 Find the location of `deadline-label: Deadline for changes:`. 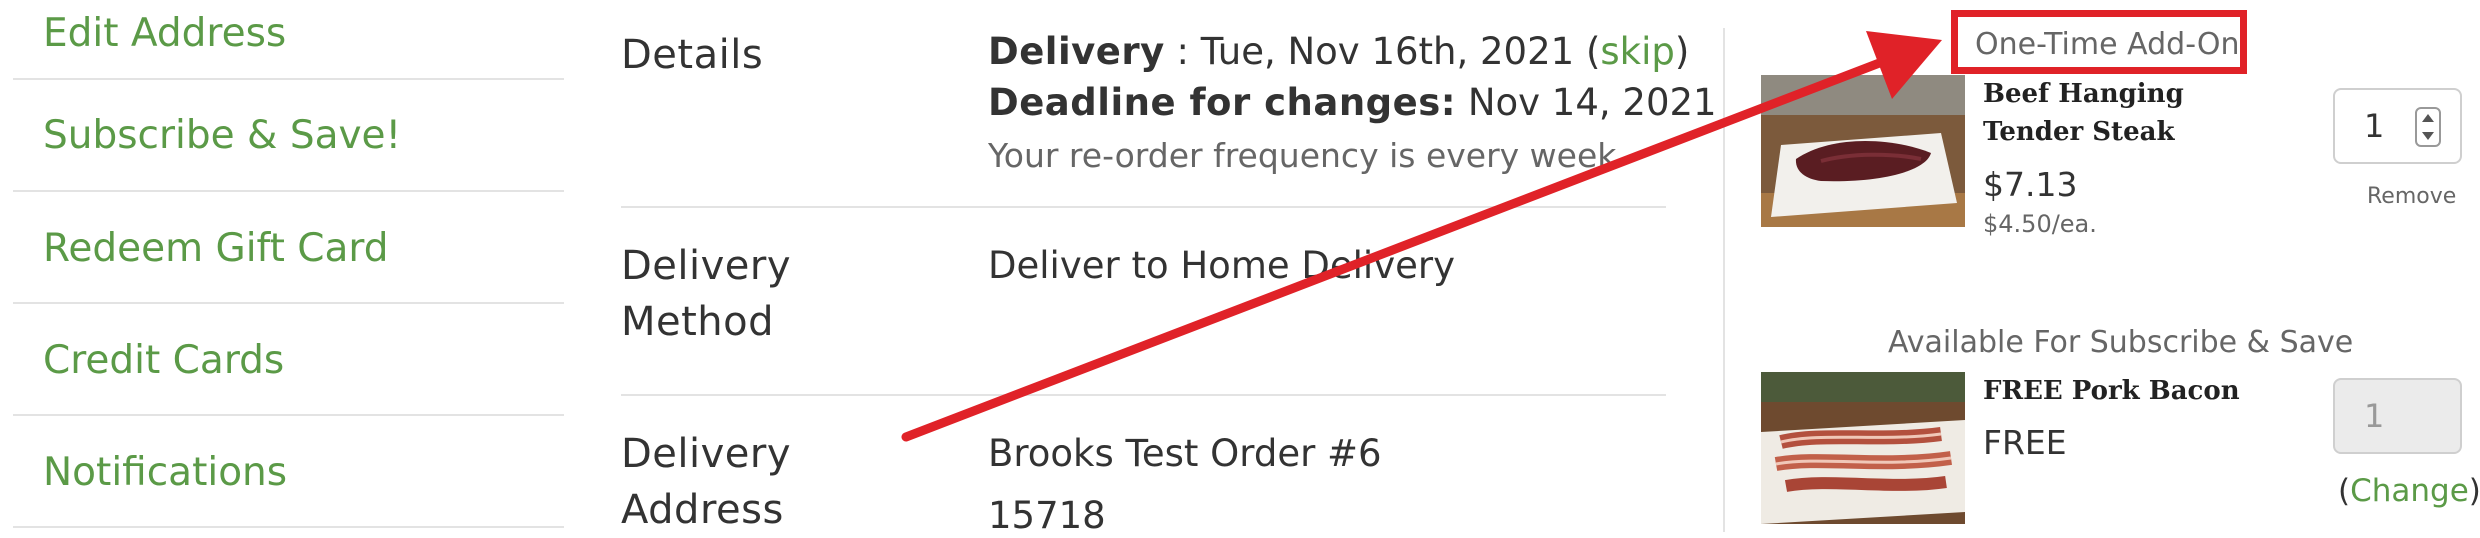

deadline-label: Deadline for changes: is located at coordinates (1222, 102).